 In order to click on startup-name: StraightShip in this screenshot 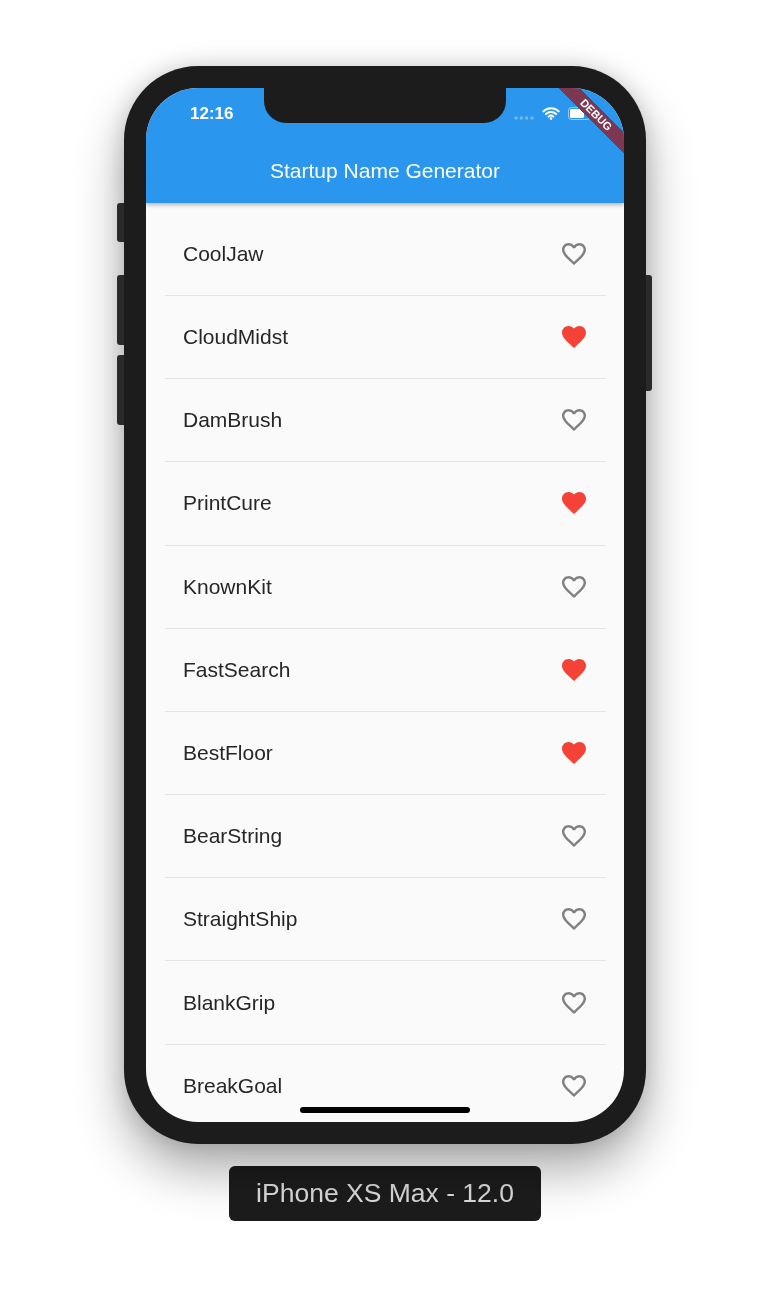, I will do `click(240, 919)`.